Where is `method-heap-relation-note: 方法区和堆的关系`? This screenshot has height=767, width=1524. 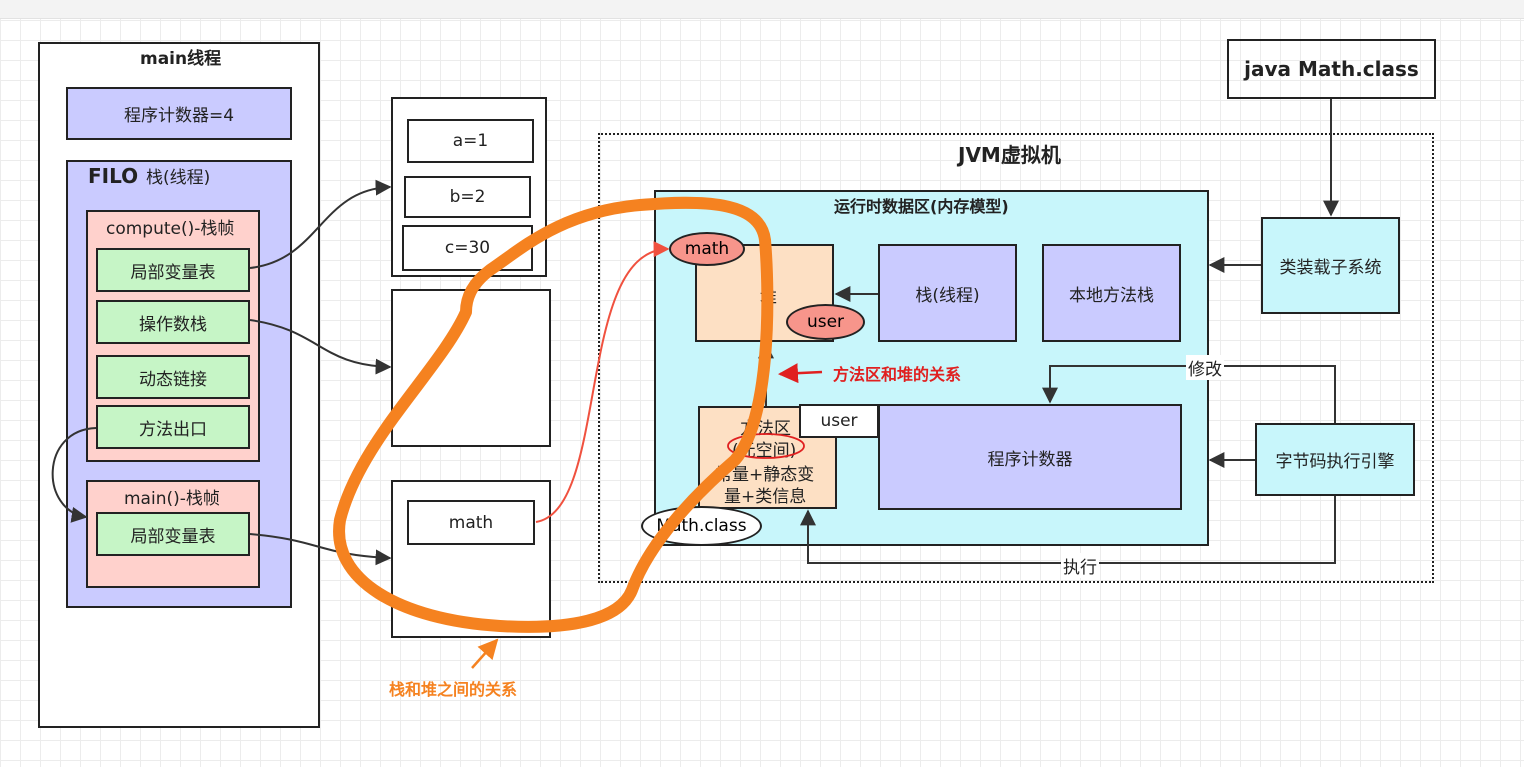
method-heap-relation-note: 方法区和堆的关系 is located at coordinates (897, 374).